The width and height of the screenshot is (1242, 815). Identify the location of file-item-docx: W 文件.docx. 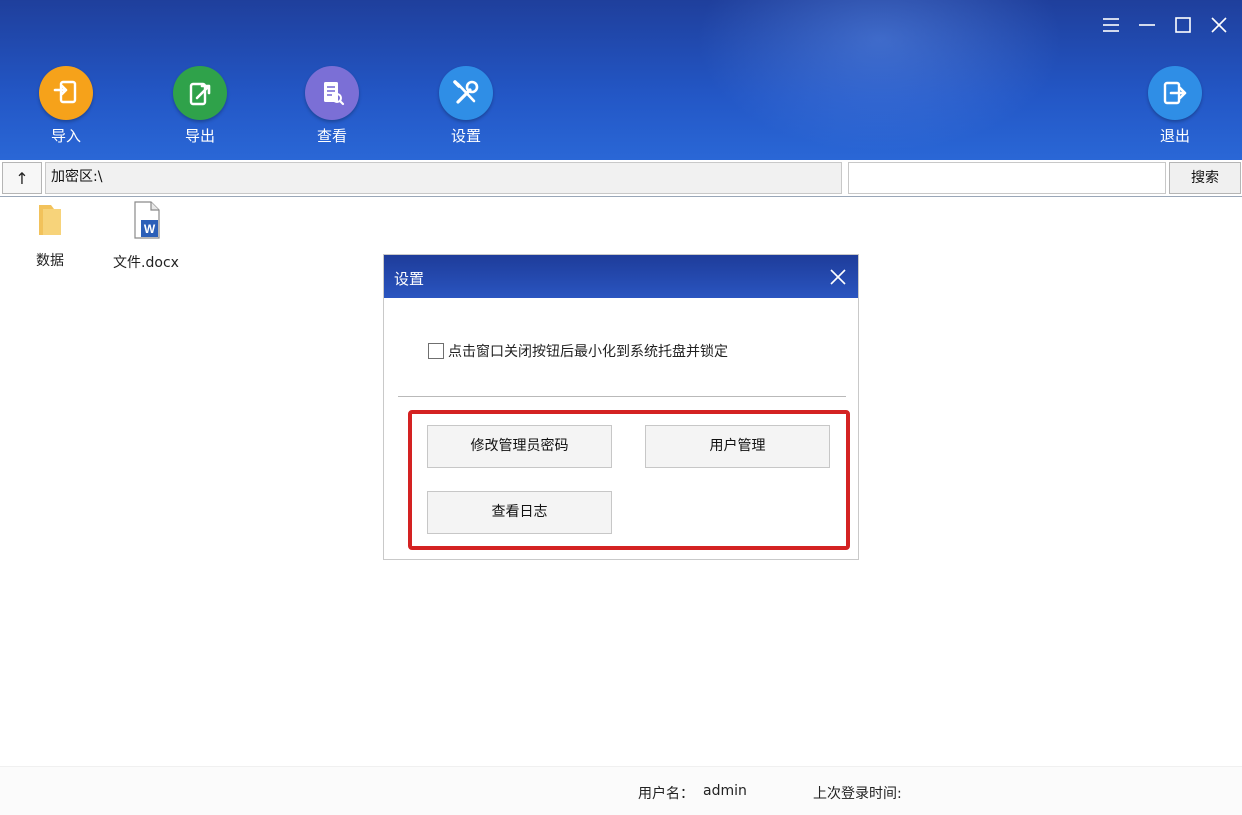
(146, 236).